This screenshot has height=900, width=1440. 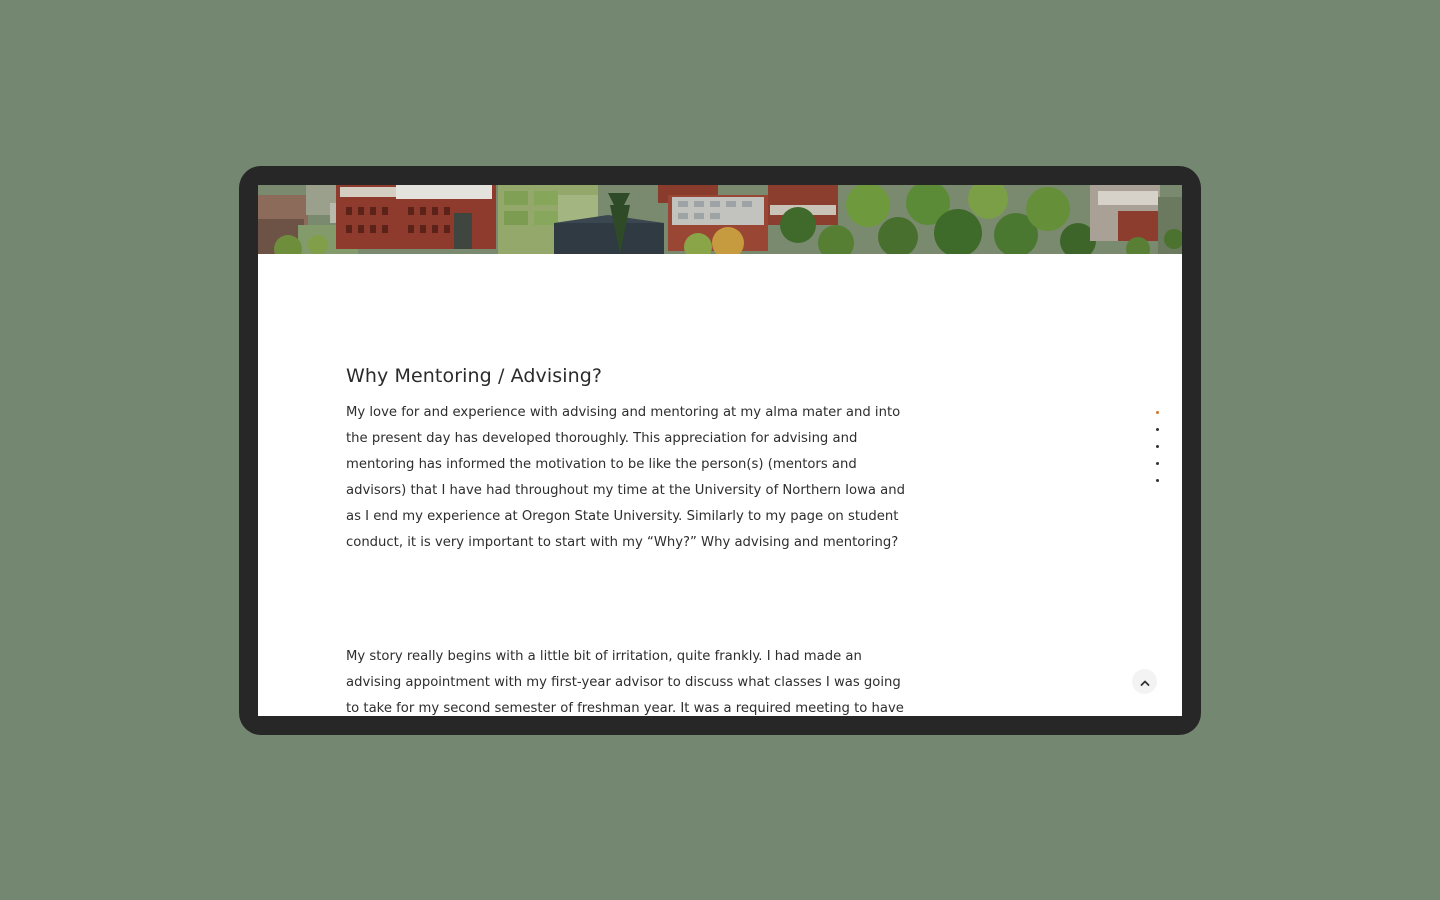 I want to click on campus-banner-image, so click(x=720, y=219).